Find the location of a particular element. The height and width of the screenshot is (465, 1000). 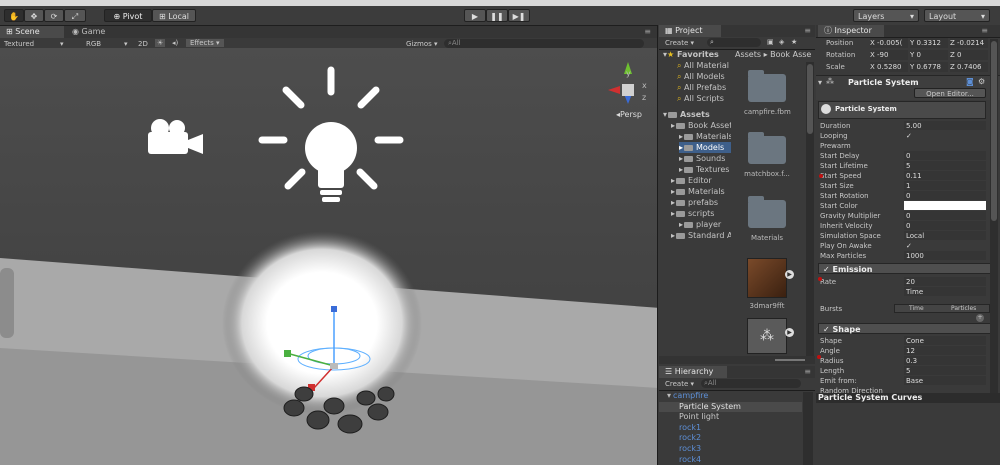

property-value-field: 20 is located at coordinates (945, 281).